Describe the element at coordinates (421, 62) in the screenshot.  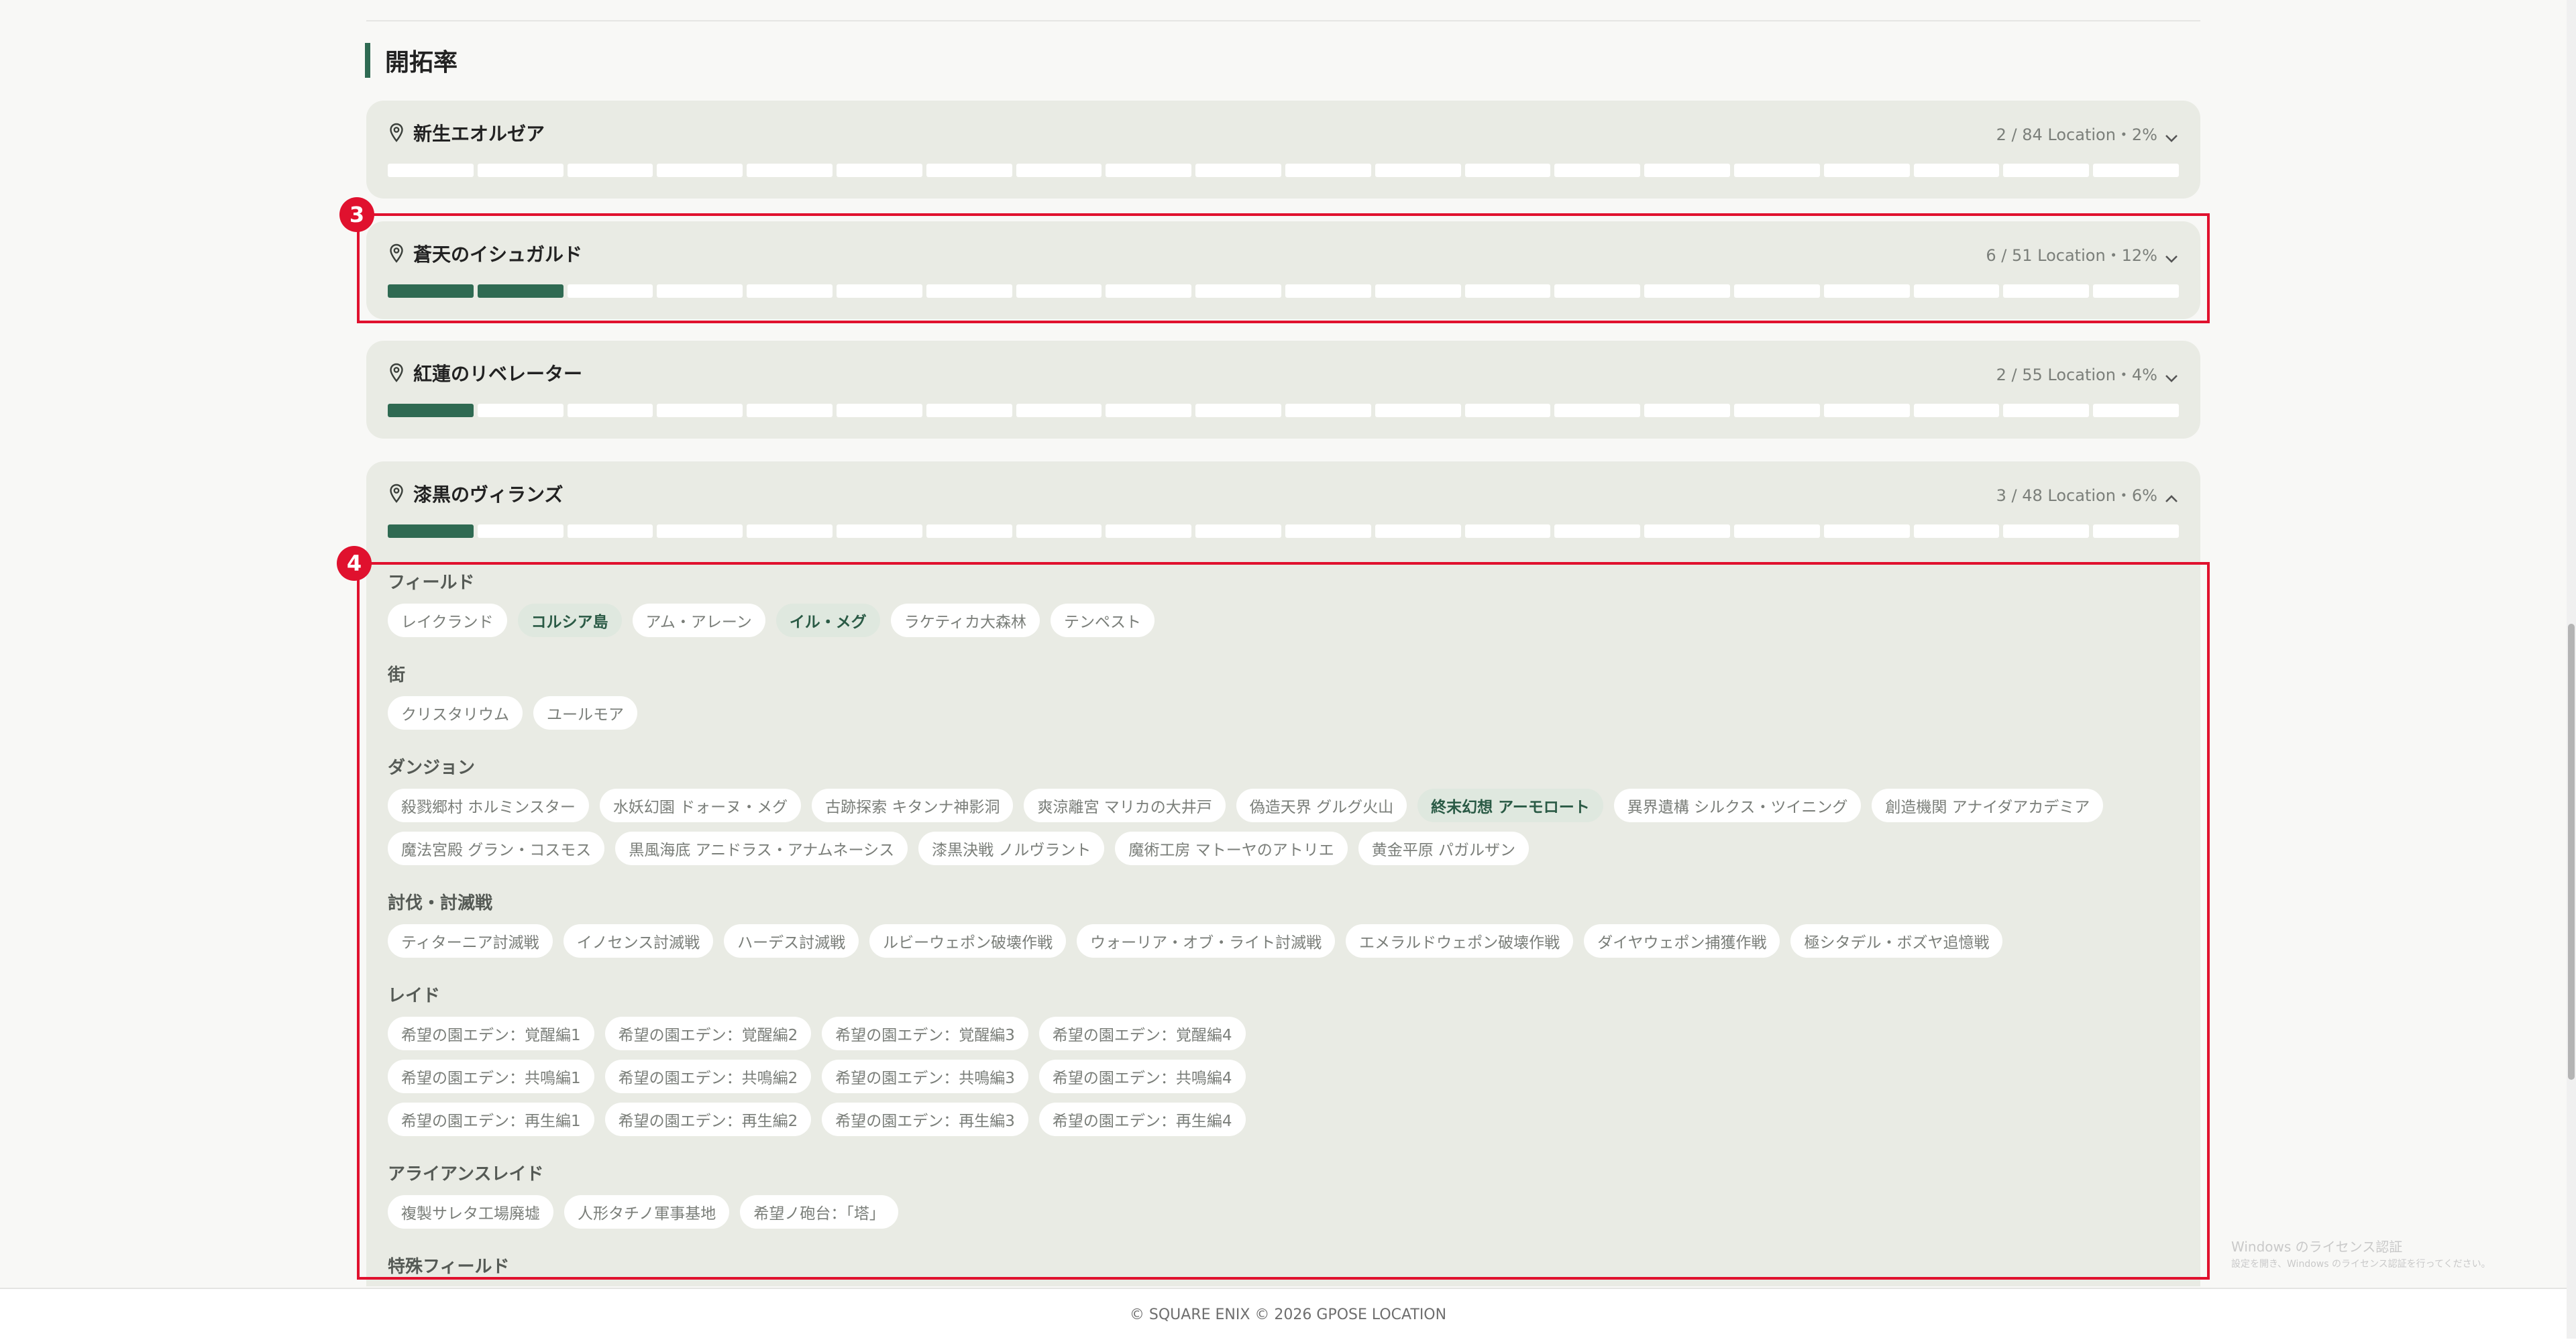
I see `section-title: 開拓率` at that location.